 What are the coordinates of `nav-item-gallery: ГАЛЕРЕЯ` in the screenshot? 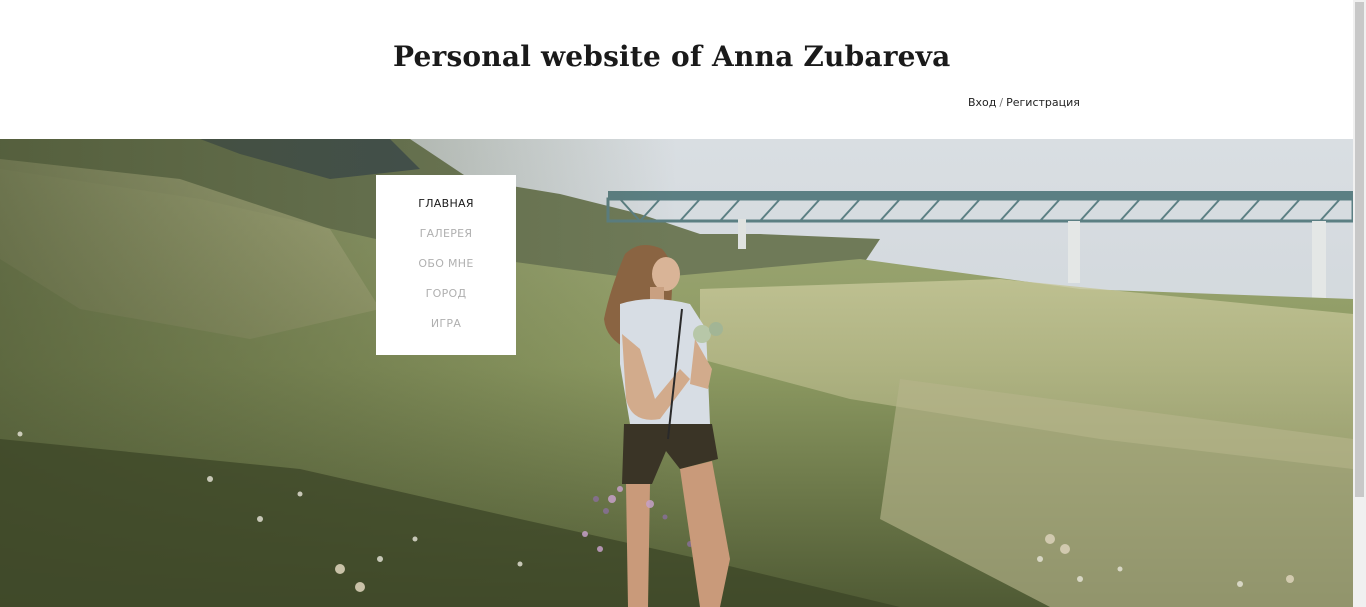 It's located at (446, 238).